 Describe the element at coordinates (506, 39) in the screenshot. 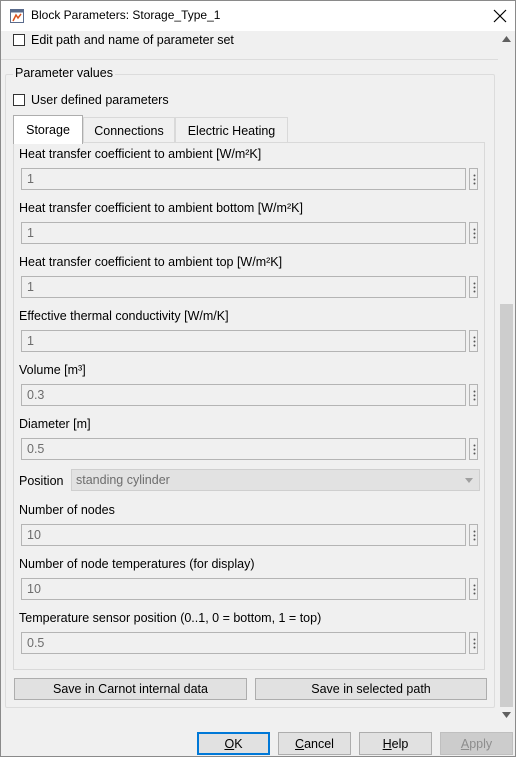

I see `scroll-up-arrow-icon` at that location.